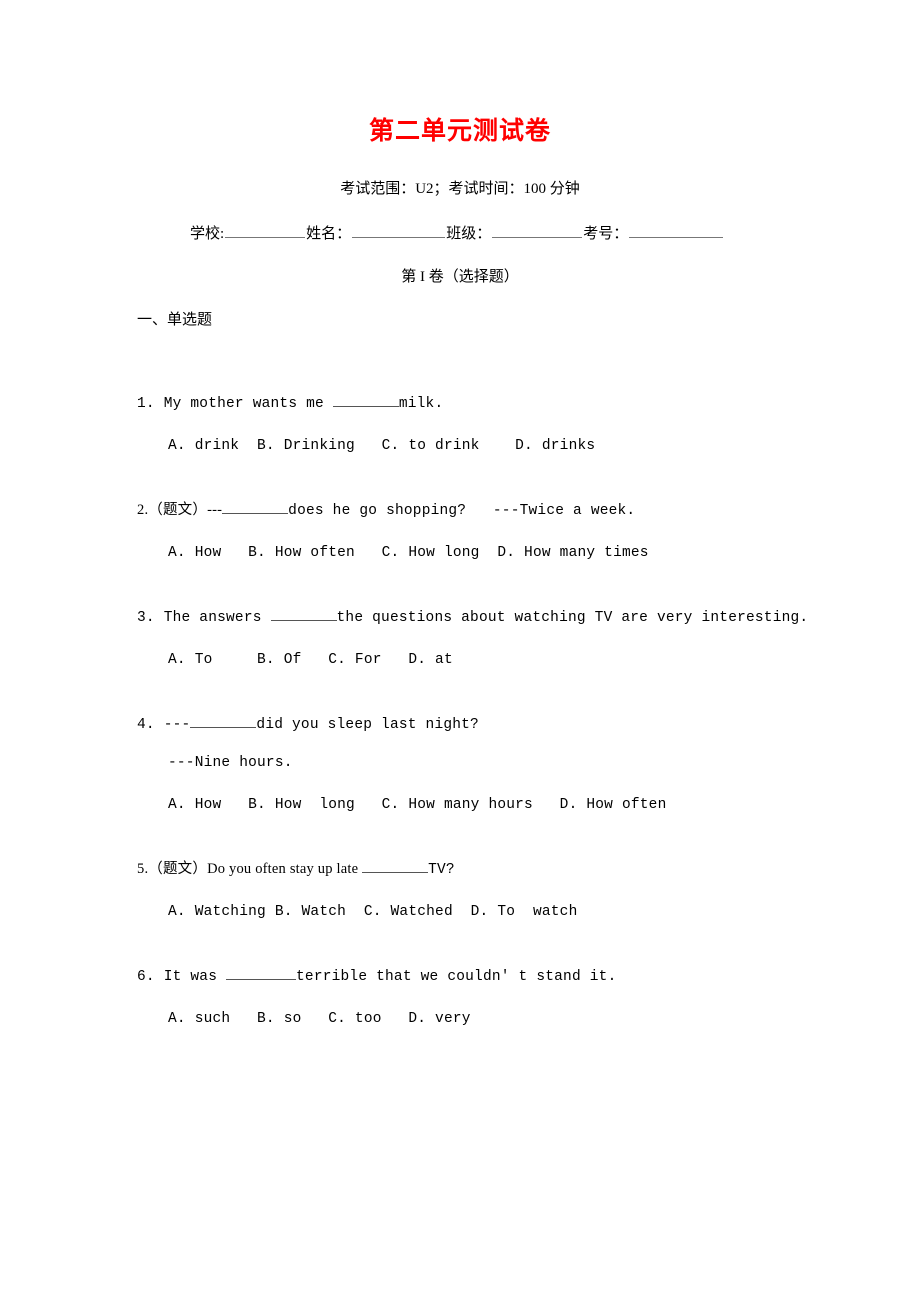 The image size is (920, 1302). What do you see at coordinates (460, 189) in the screenshot?
I see `exam-scope-and-duration: 考试范围：U2；考试时间：100 分钟` at bounding box center [460, 189].